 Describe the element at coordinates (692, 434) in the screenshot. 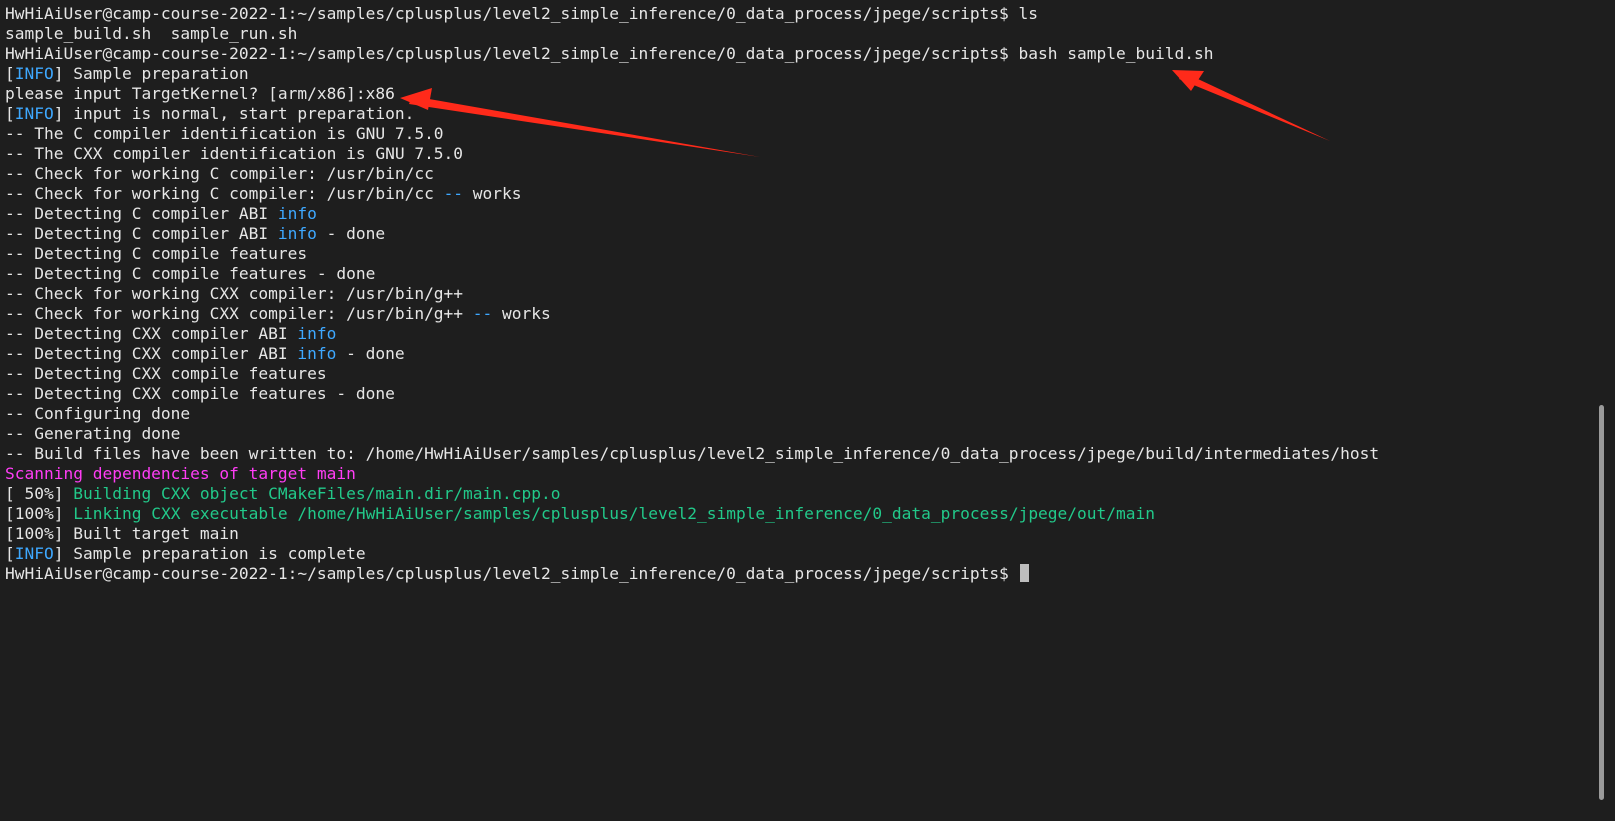

I see `terminal-line: -- Generating done` at that location.